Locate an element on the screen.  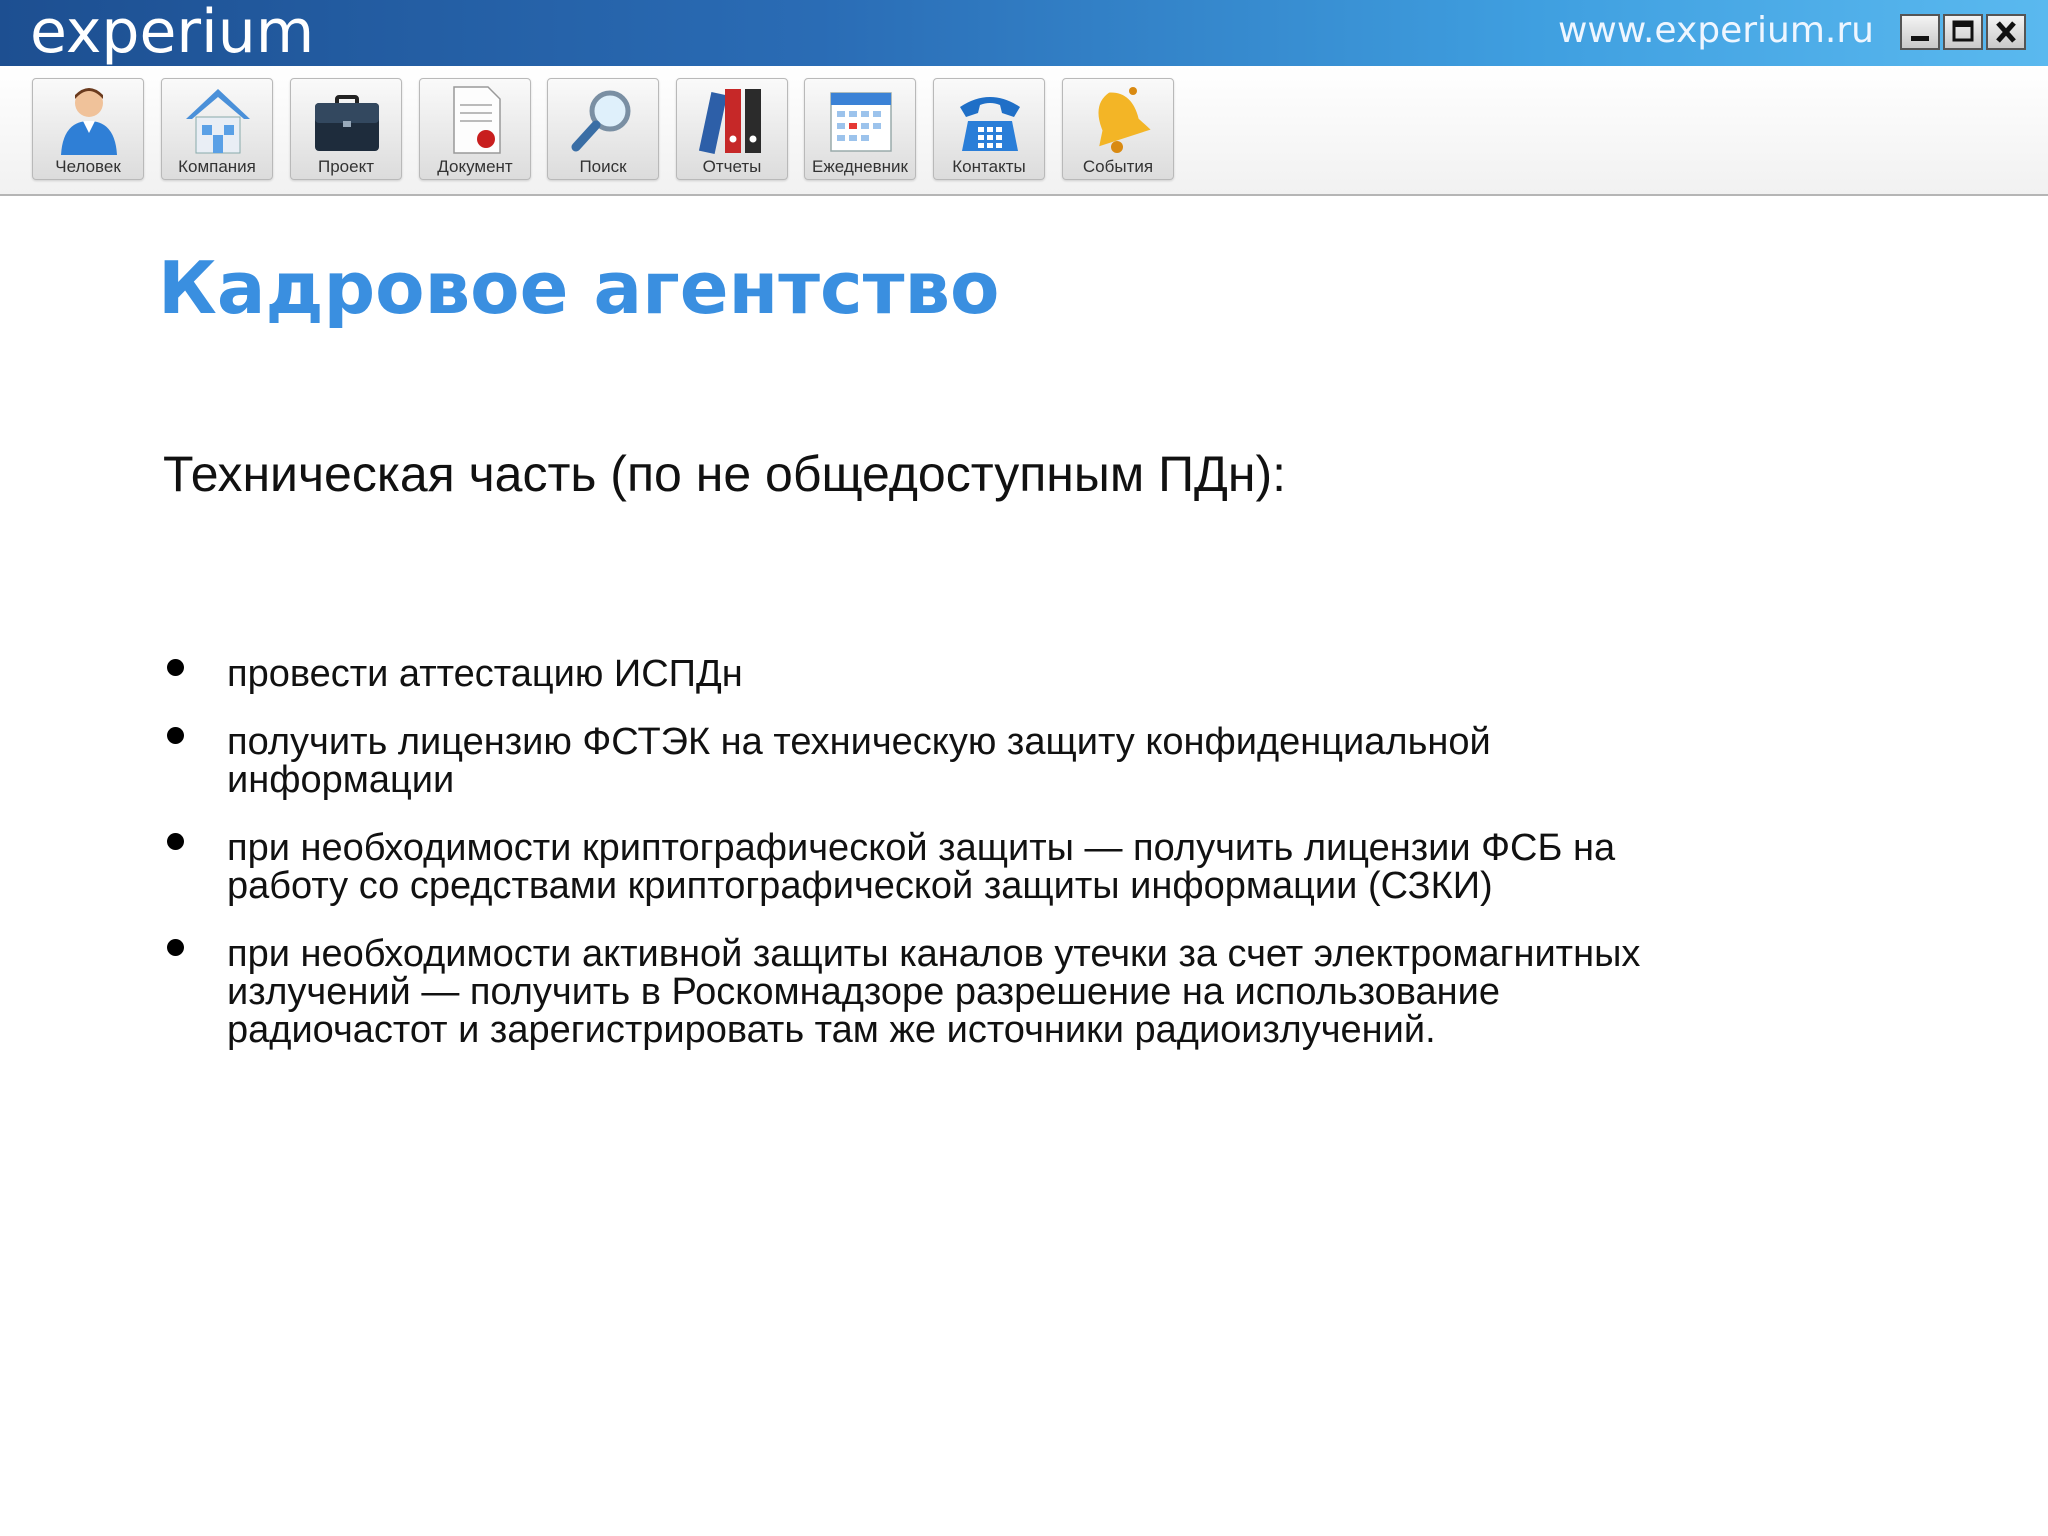
minimize-button is located at coordinates (1920, 32).